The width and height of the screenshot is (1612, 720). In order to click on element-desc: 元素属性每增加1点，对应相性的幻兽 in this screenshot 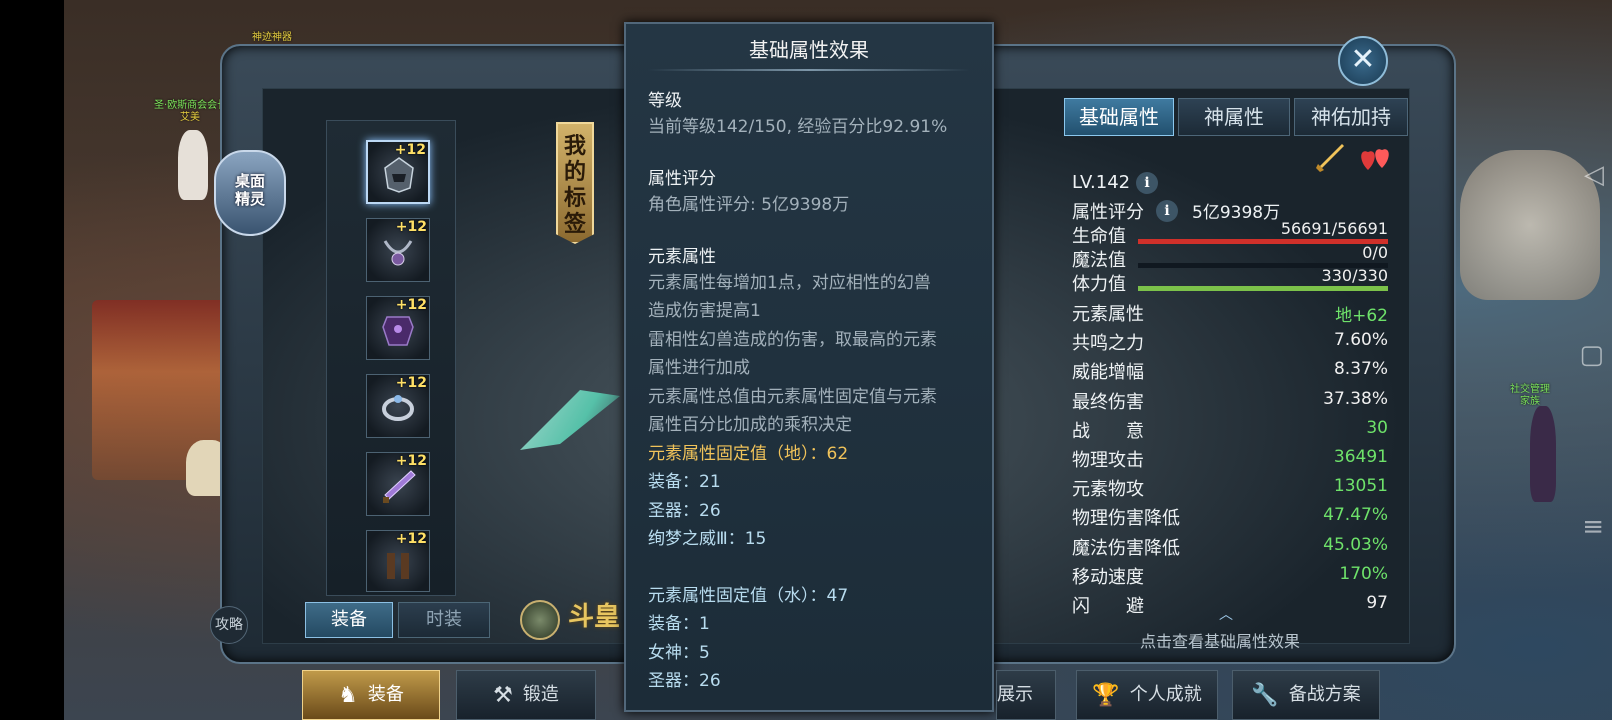, I will do `click(789, 283)`.